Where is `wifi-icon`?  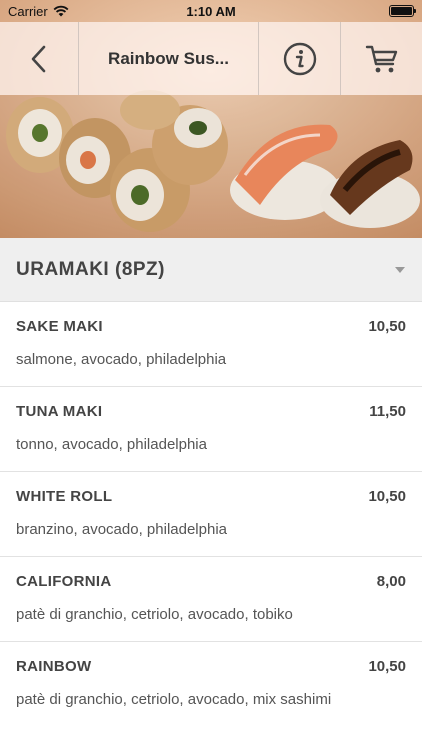 wifi-icon is located at coordinates (61, 11).